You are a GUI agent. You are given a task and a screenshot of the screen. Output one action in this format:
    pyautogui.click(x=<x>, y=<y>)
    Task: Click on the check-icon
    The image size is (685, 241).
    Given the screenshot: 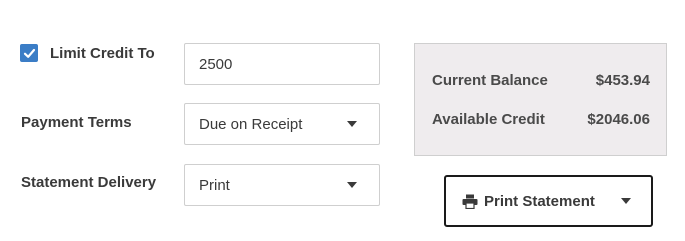 What is the action you would take?
    pyautogui.click(x=29, y=53)
    